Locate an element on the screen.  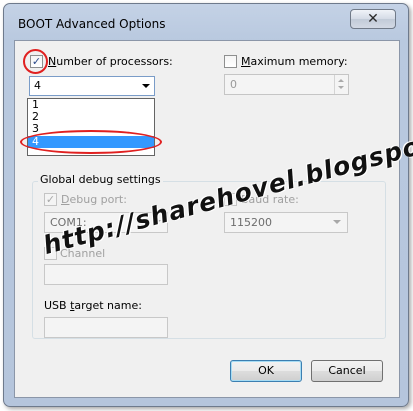
dropdown-option-2: 2 is located at coordinates (91, 117).